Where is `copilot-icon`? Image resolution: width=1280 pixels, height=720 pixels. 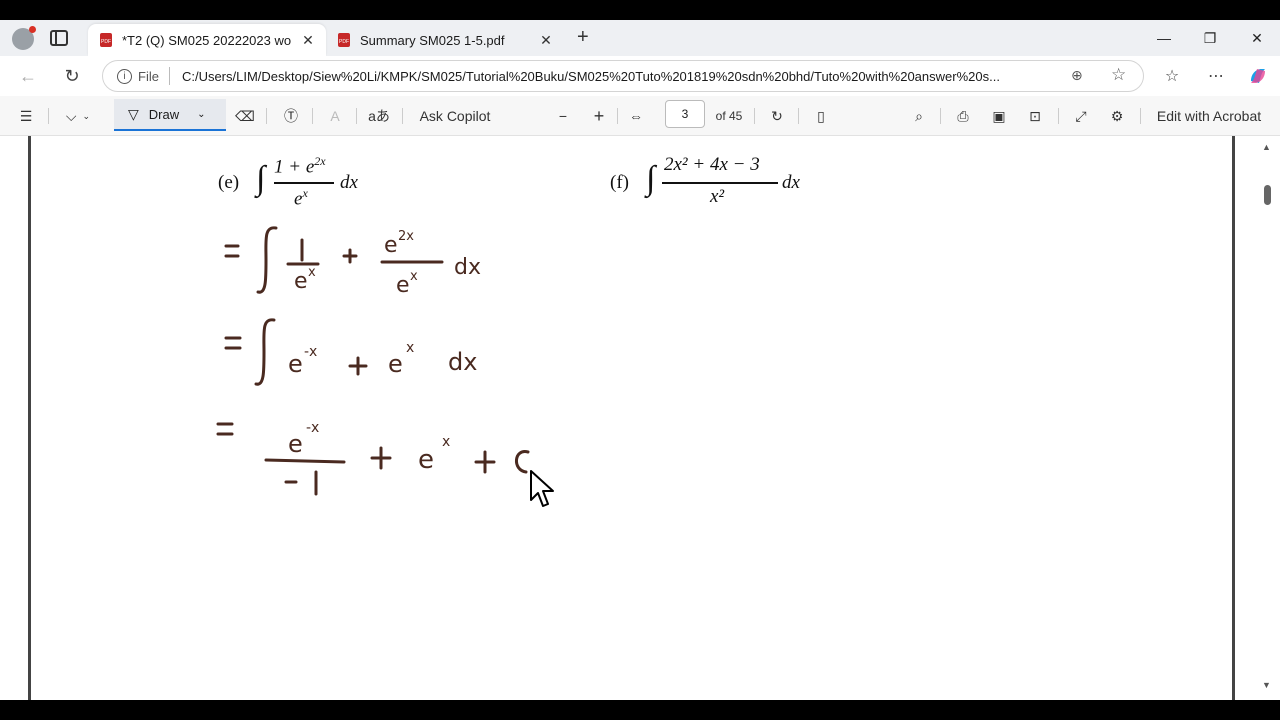 copilot-icon is located at coordinates (1258, 76).